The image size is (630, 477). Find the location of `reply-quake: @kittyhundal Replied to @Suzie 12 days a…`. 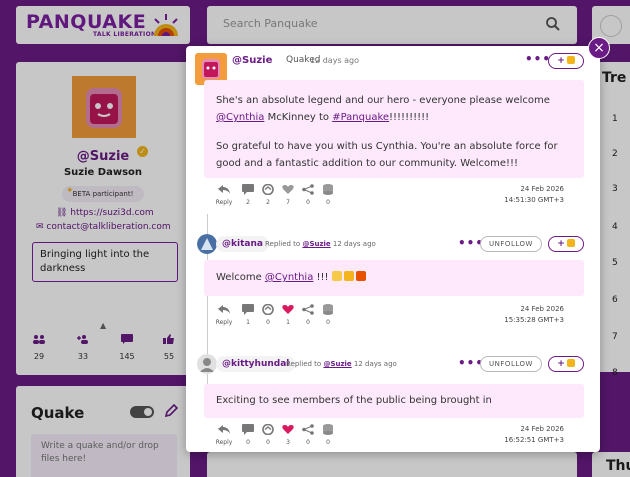

reply-quake: @kittyhundal Replied to @Suzie 12 days a… is located at coordinates (393, 403).